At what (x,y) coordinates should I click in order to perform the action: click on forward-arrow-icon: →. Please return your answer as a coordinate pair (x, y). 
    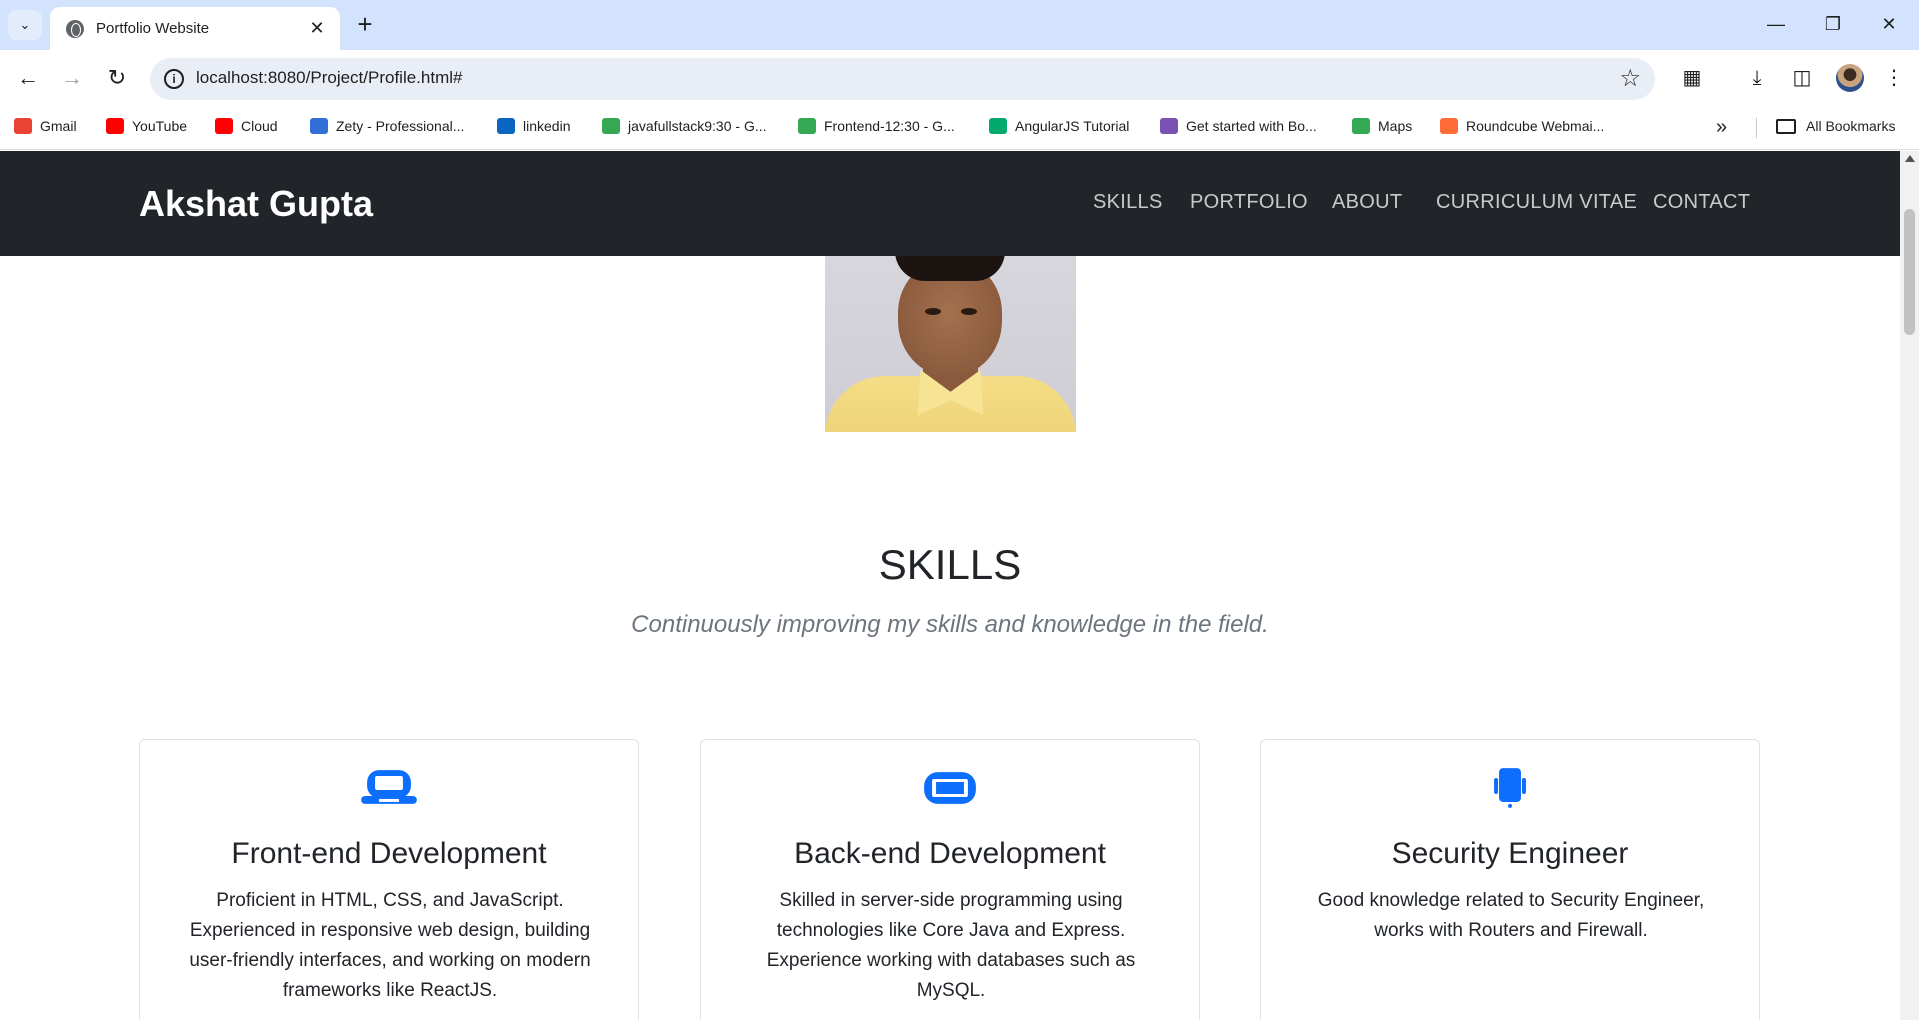
    Looking at the image, I should click on (72, 78).